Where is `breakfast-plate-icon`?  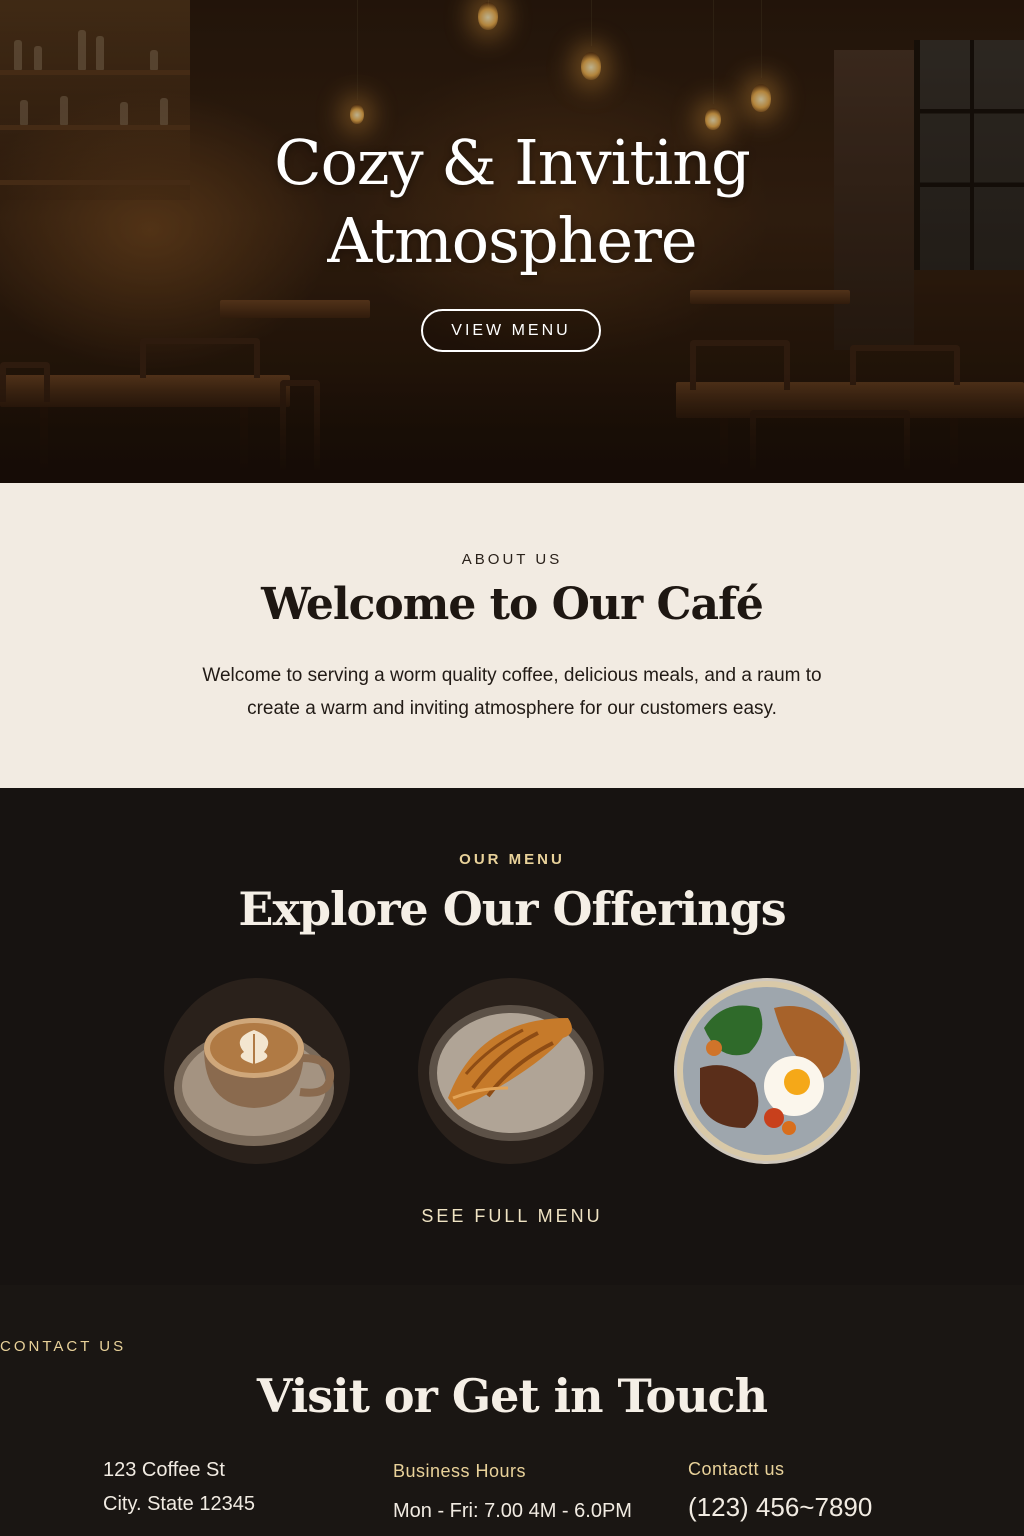 breakfast-plate-icon is located at coordinates (767, 1071).